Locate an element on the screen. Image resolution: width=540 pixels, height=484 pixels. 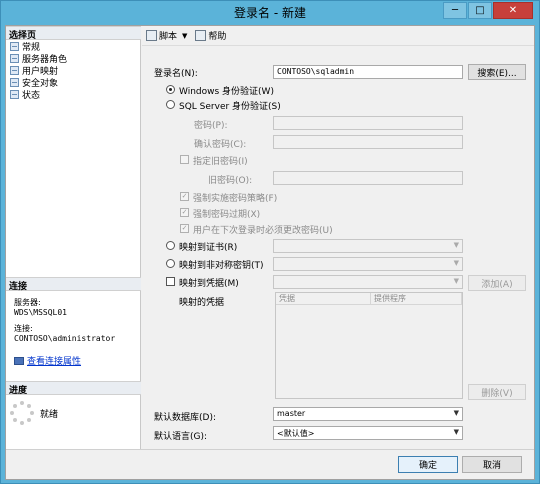
password-field is located at coordinates (368, 123).